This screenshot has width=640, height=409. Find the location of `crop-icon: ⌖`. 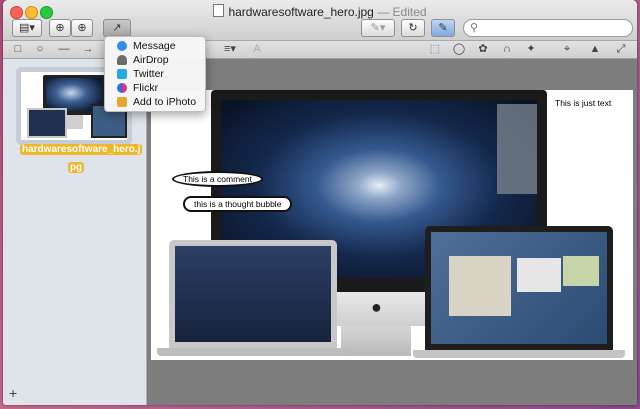

crop-icon: ⌖ is located at coordinates (567, 49).